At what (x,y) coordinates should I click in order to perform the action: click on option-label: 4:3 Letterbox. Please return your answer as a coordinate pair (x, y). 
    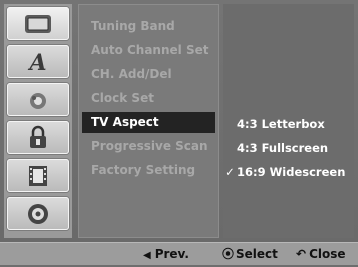
    Looking at the image, I should click on (281, 124).